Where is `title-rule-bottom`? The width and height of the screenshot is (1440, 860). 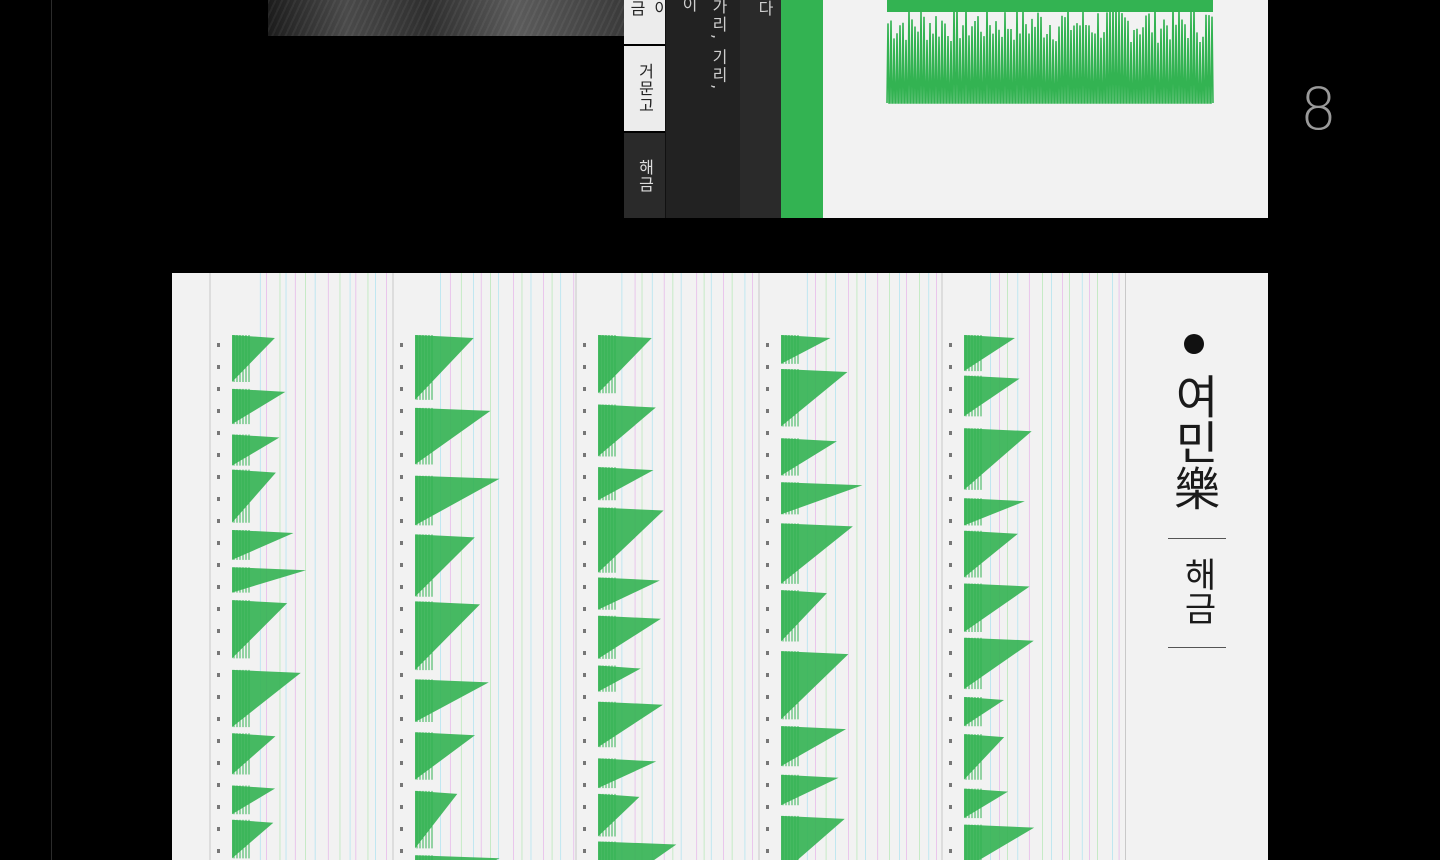 title-rule-bottom is located at coordinates (1197, 647).